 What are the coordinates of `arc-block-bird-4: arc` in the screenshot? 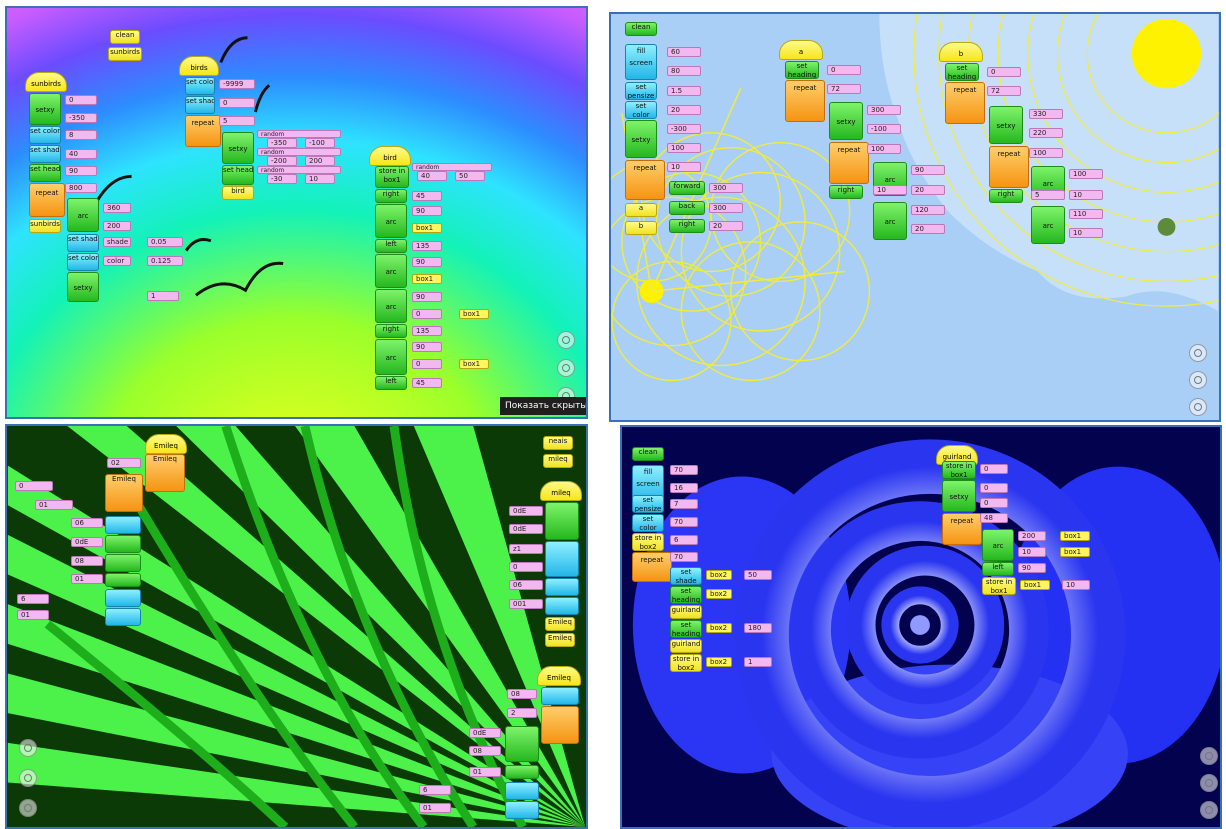 It's located at (391, 357).